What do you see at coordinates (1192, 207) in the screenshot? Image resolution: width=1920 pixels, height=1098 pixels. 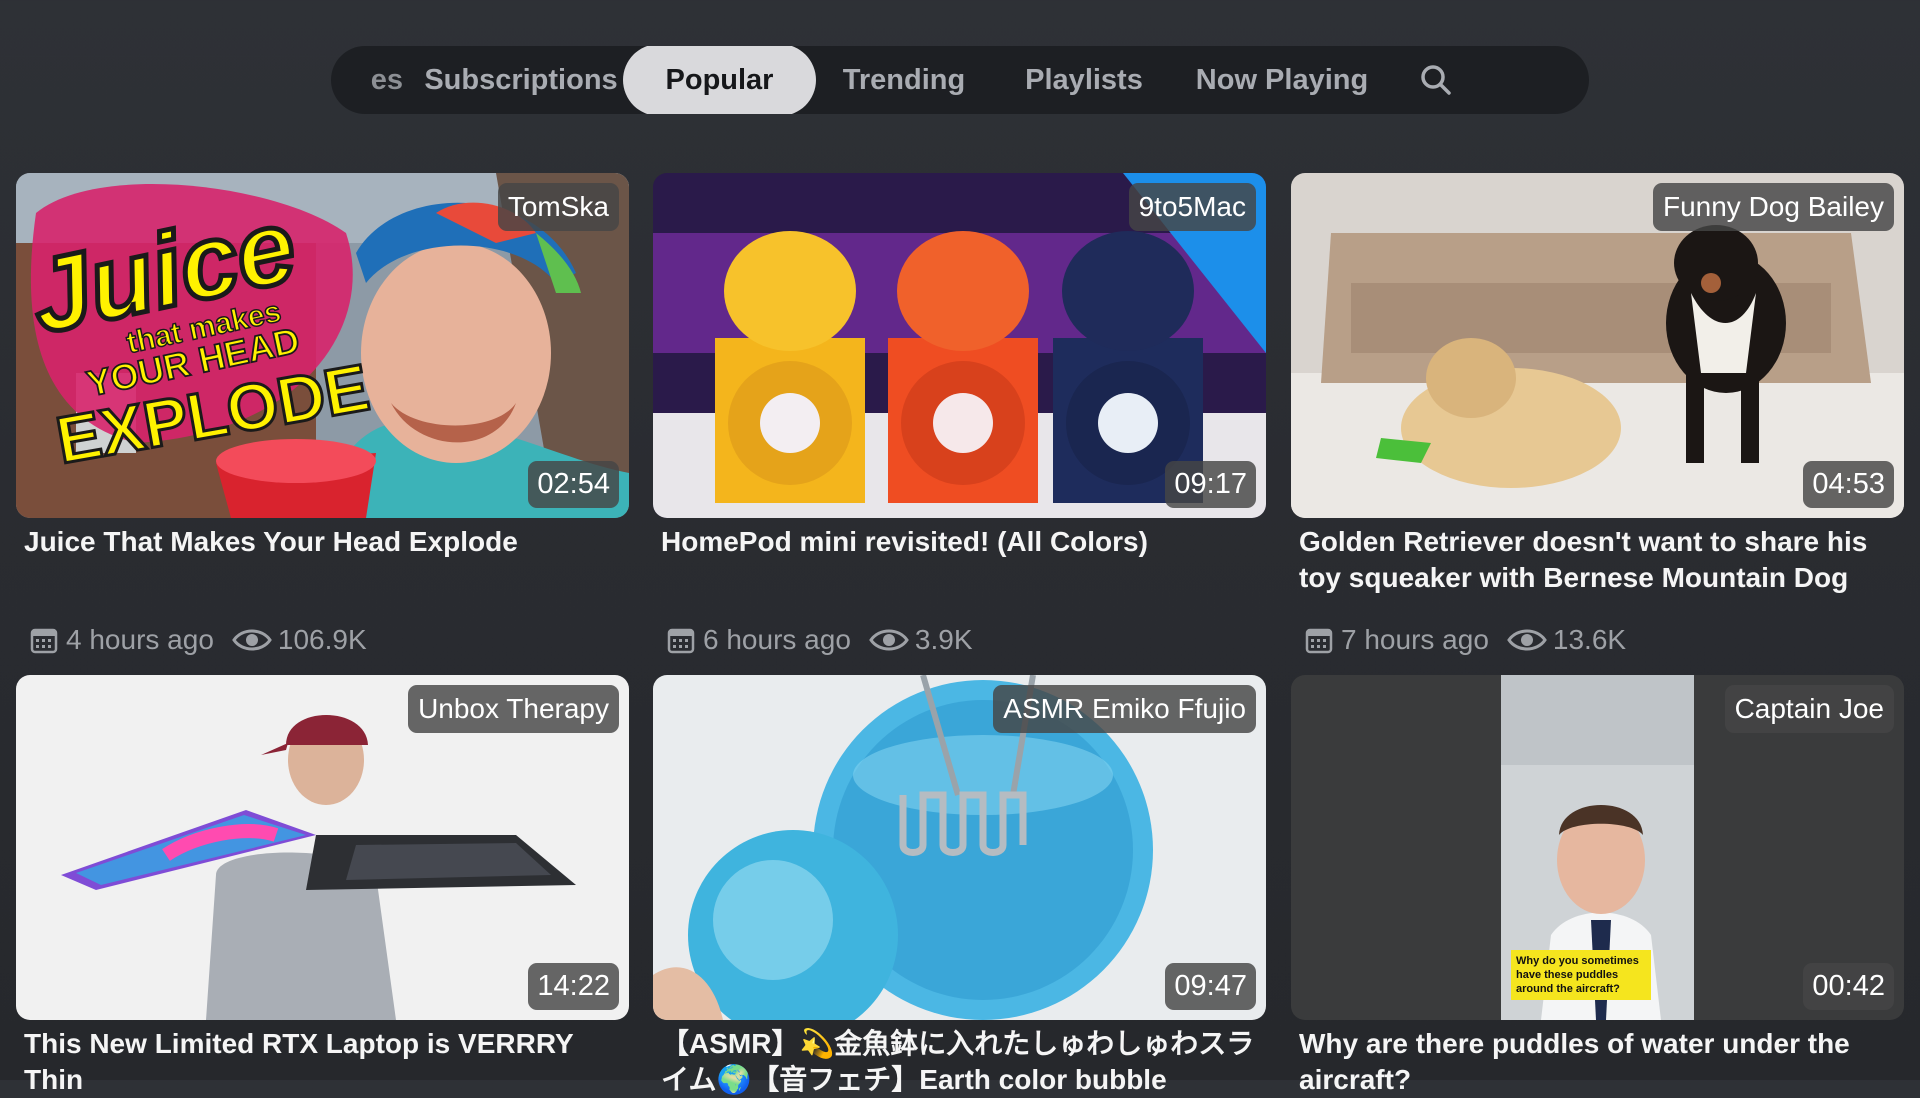 I see `channel-badge: 9to5Mac` at bounding box center [1192, 207].